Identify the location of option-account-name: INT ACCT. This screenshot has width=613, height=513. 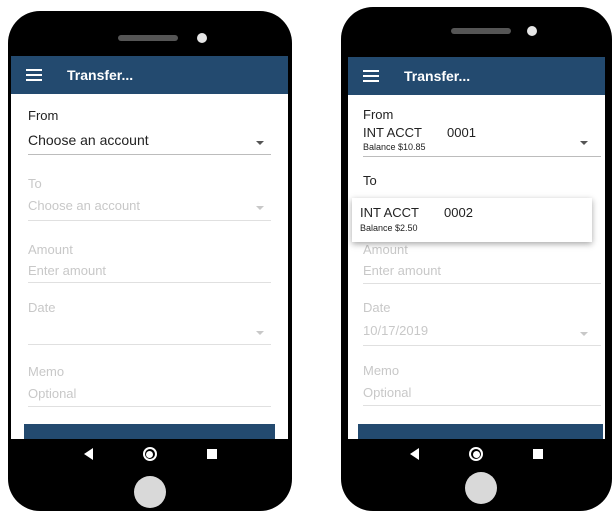
(389, 212).